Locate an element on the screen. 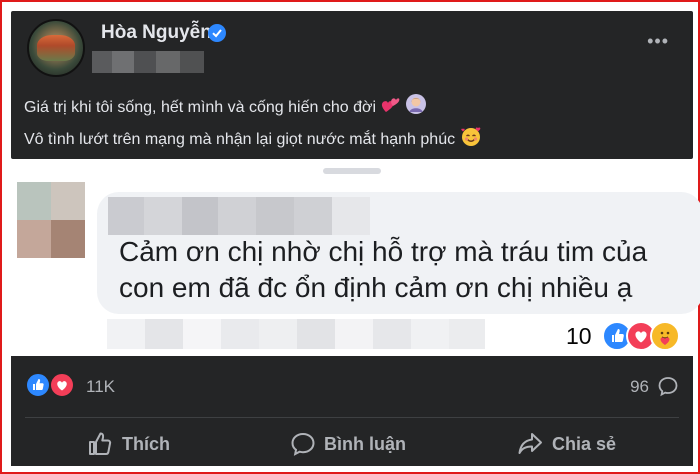  commenter-name-blurred is located at coordinates (239, 216).